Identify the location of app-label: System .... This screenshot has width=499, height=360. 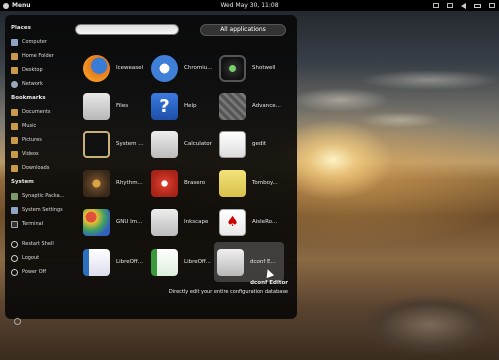
(130, 144).